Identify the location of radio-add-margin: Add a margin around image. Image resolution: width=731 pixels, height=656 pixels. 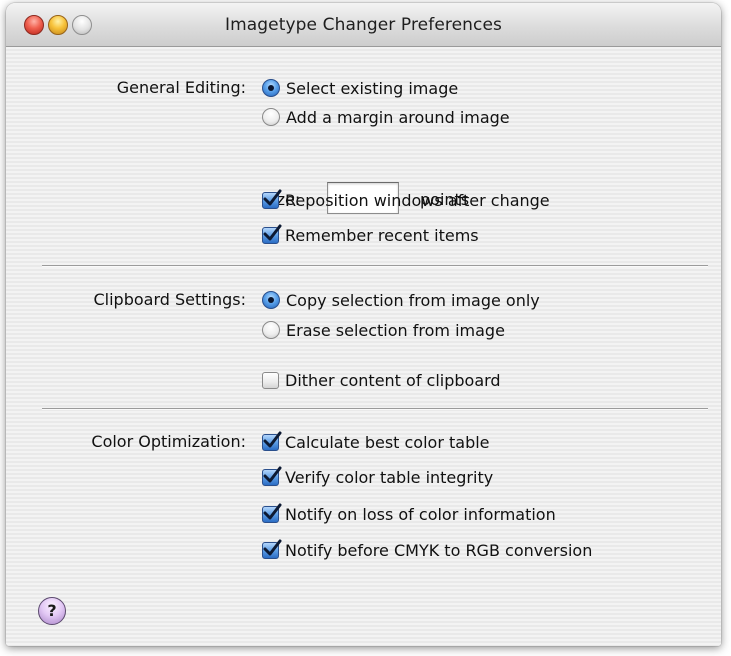
(386, 117).